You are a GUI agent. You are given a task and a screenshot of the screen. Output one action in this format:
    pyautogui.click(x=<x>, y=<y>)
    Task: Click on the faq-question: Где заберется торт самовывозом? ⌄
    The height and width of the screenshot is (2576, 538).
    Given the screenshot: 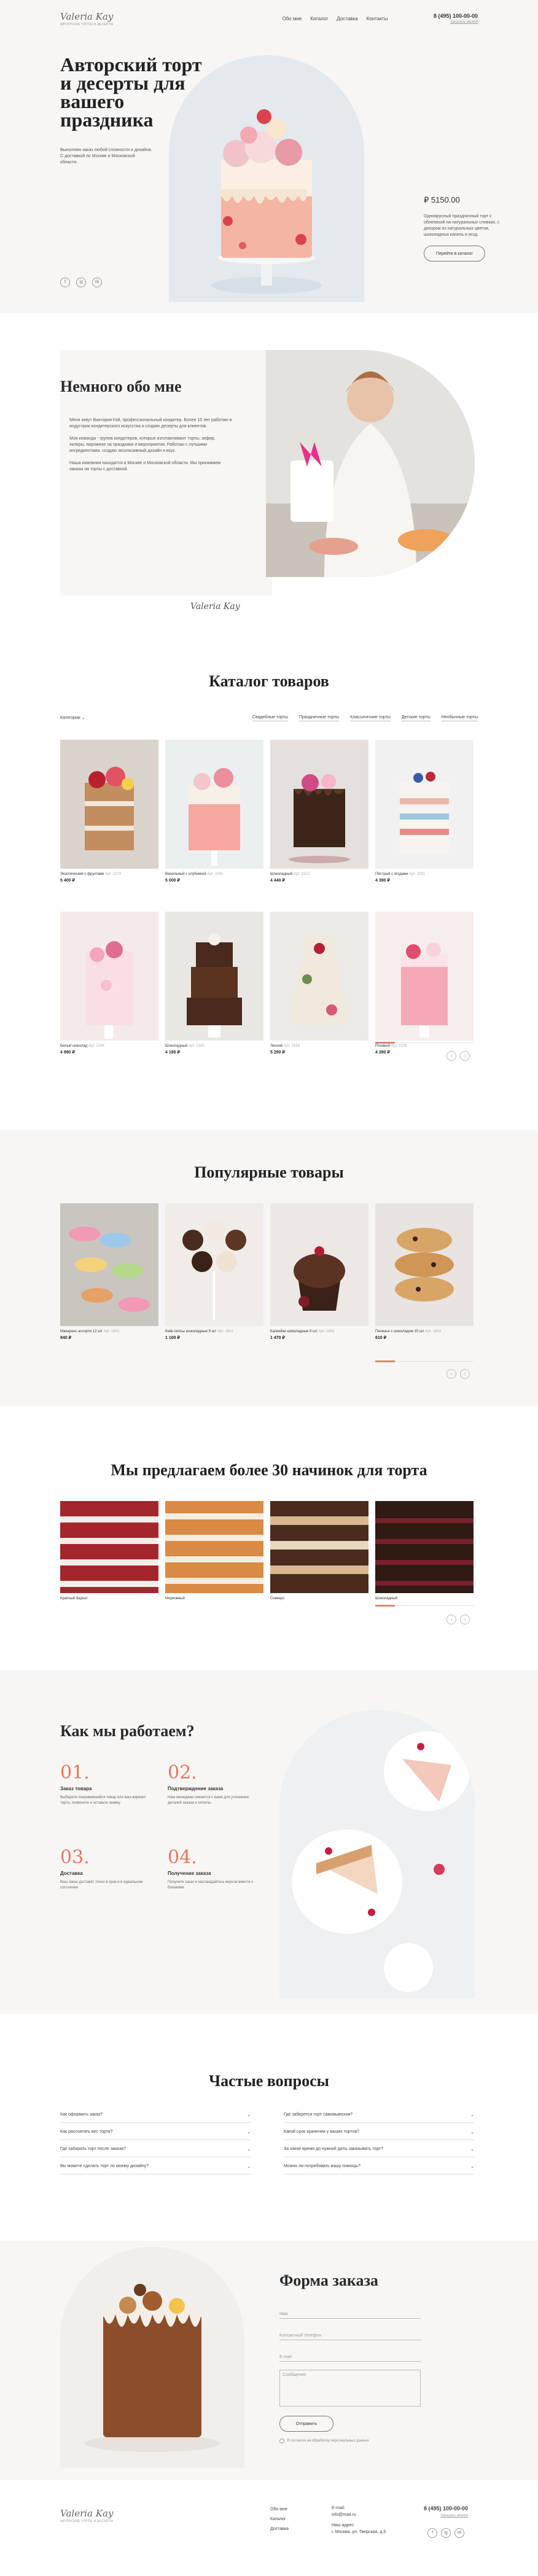 What is the action you would take?
    pyautogui.click(x=379, y=2115)
    